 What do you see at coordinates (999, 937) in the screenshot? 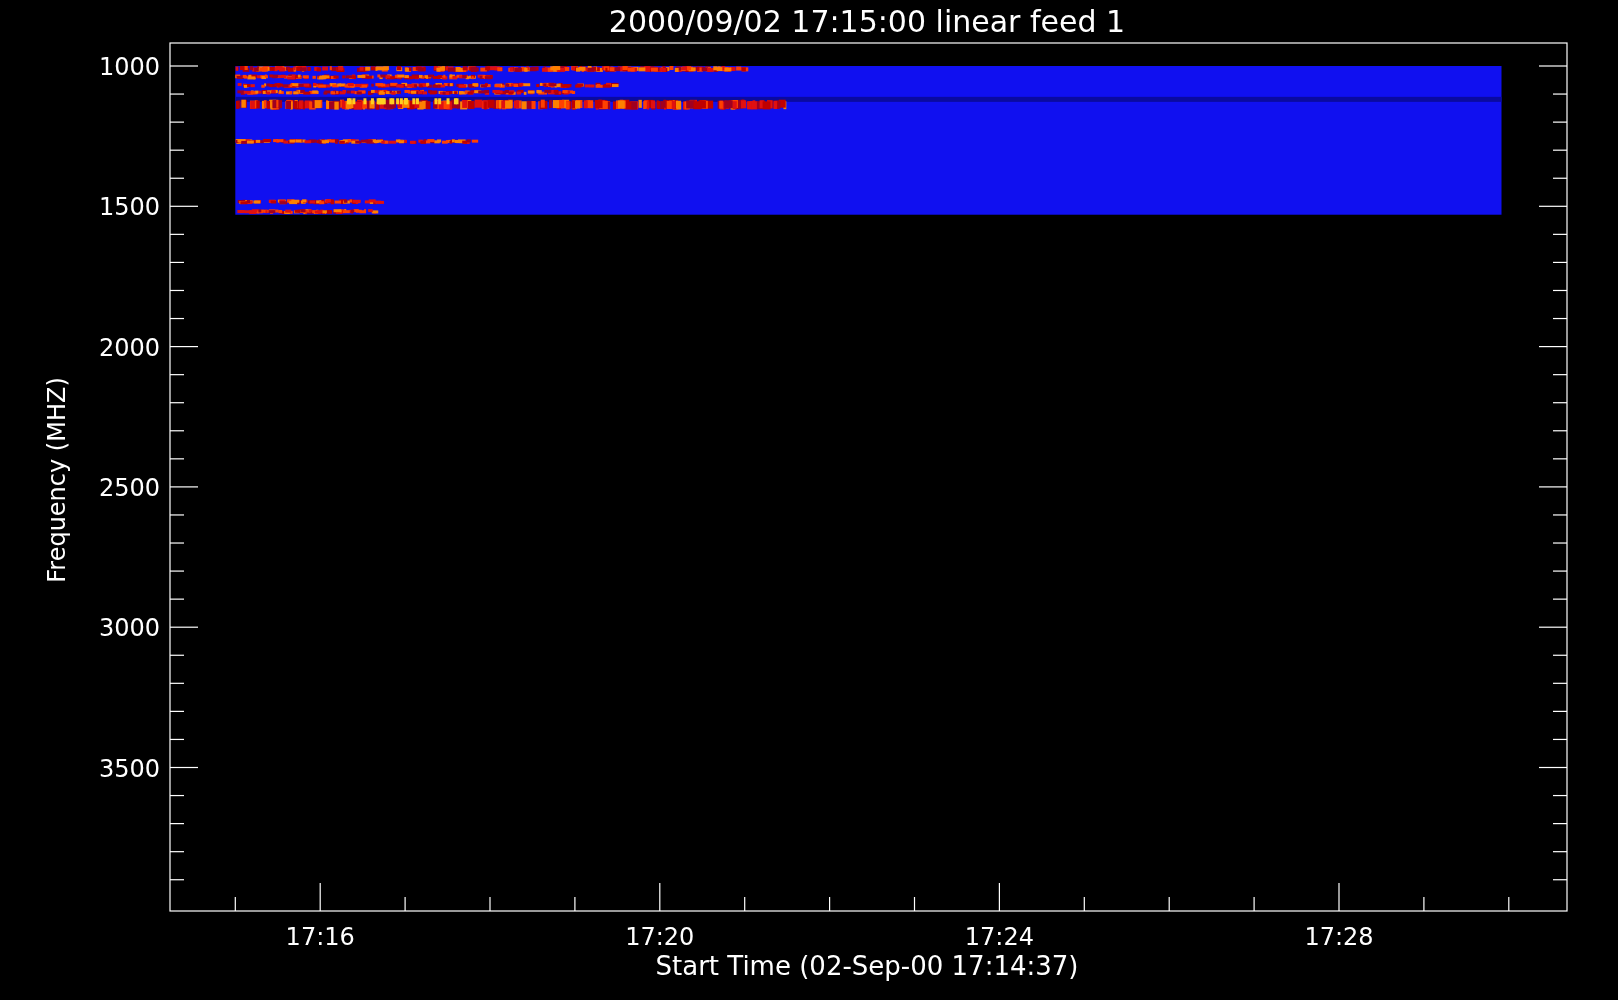
I see `x-tick-label: 17:24` at bounding box center [999, 937].